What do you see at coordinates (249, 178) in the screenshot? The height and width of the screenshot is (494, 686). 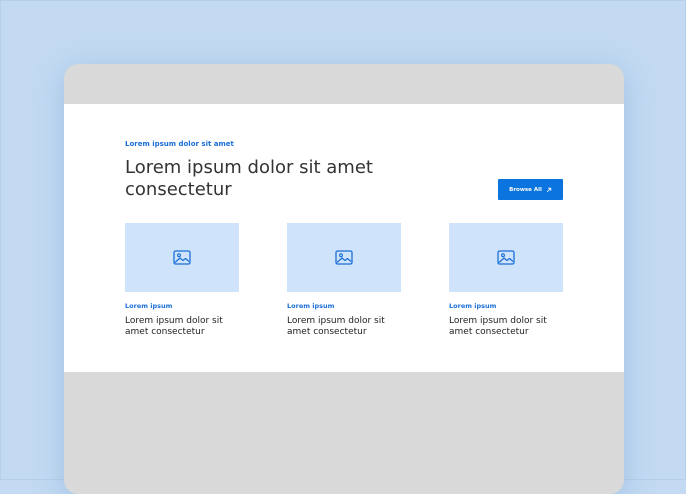 I see `section-headline: Lorem ipsum dolor sit amet consectetur` at bounding box center [249, 178].